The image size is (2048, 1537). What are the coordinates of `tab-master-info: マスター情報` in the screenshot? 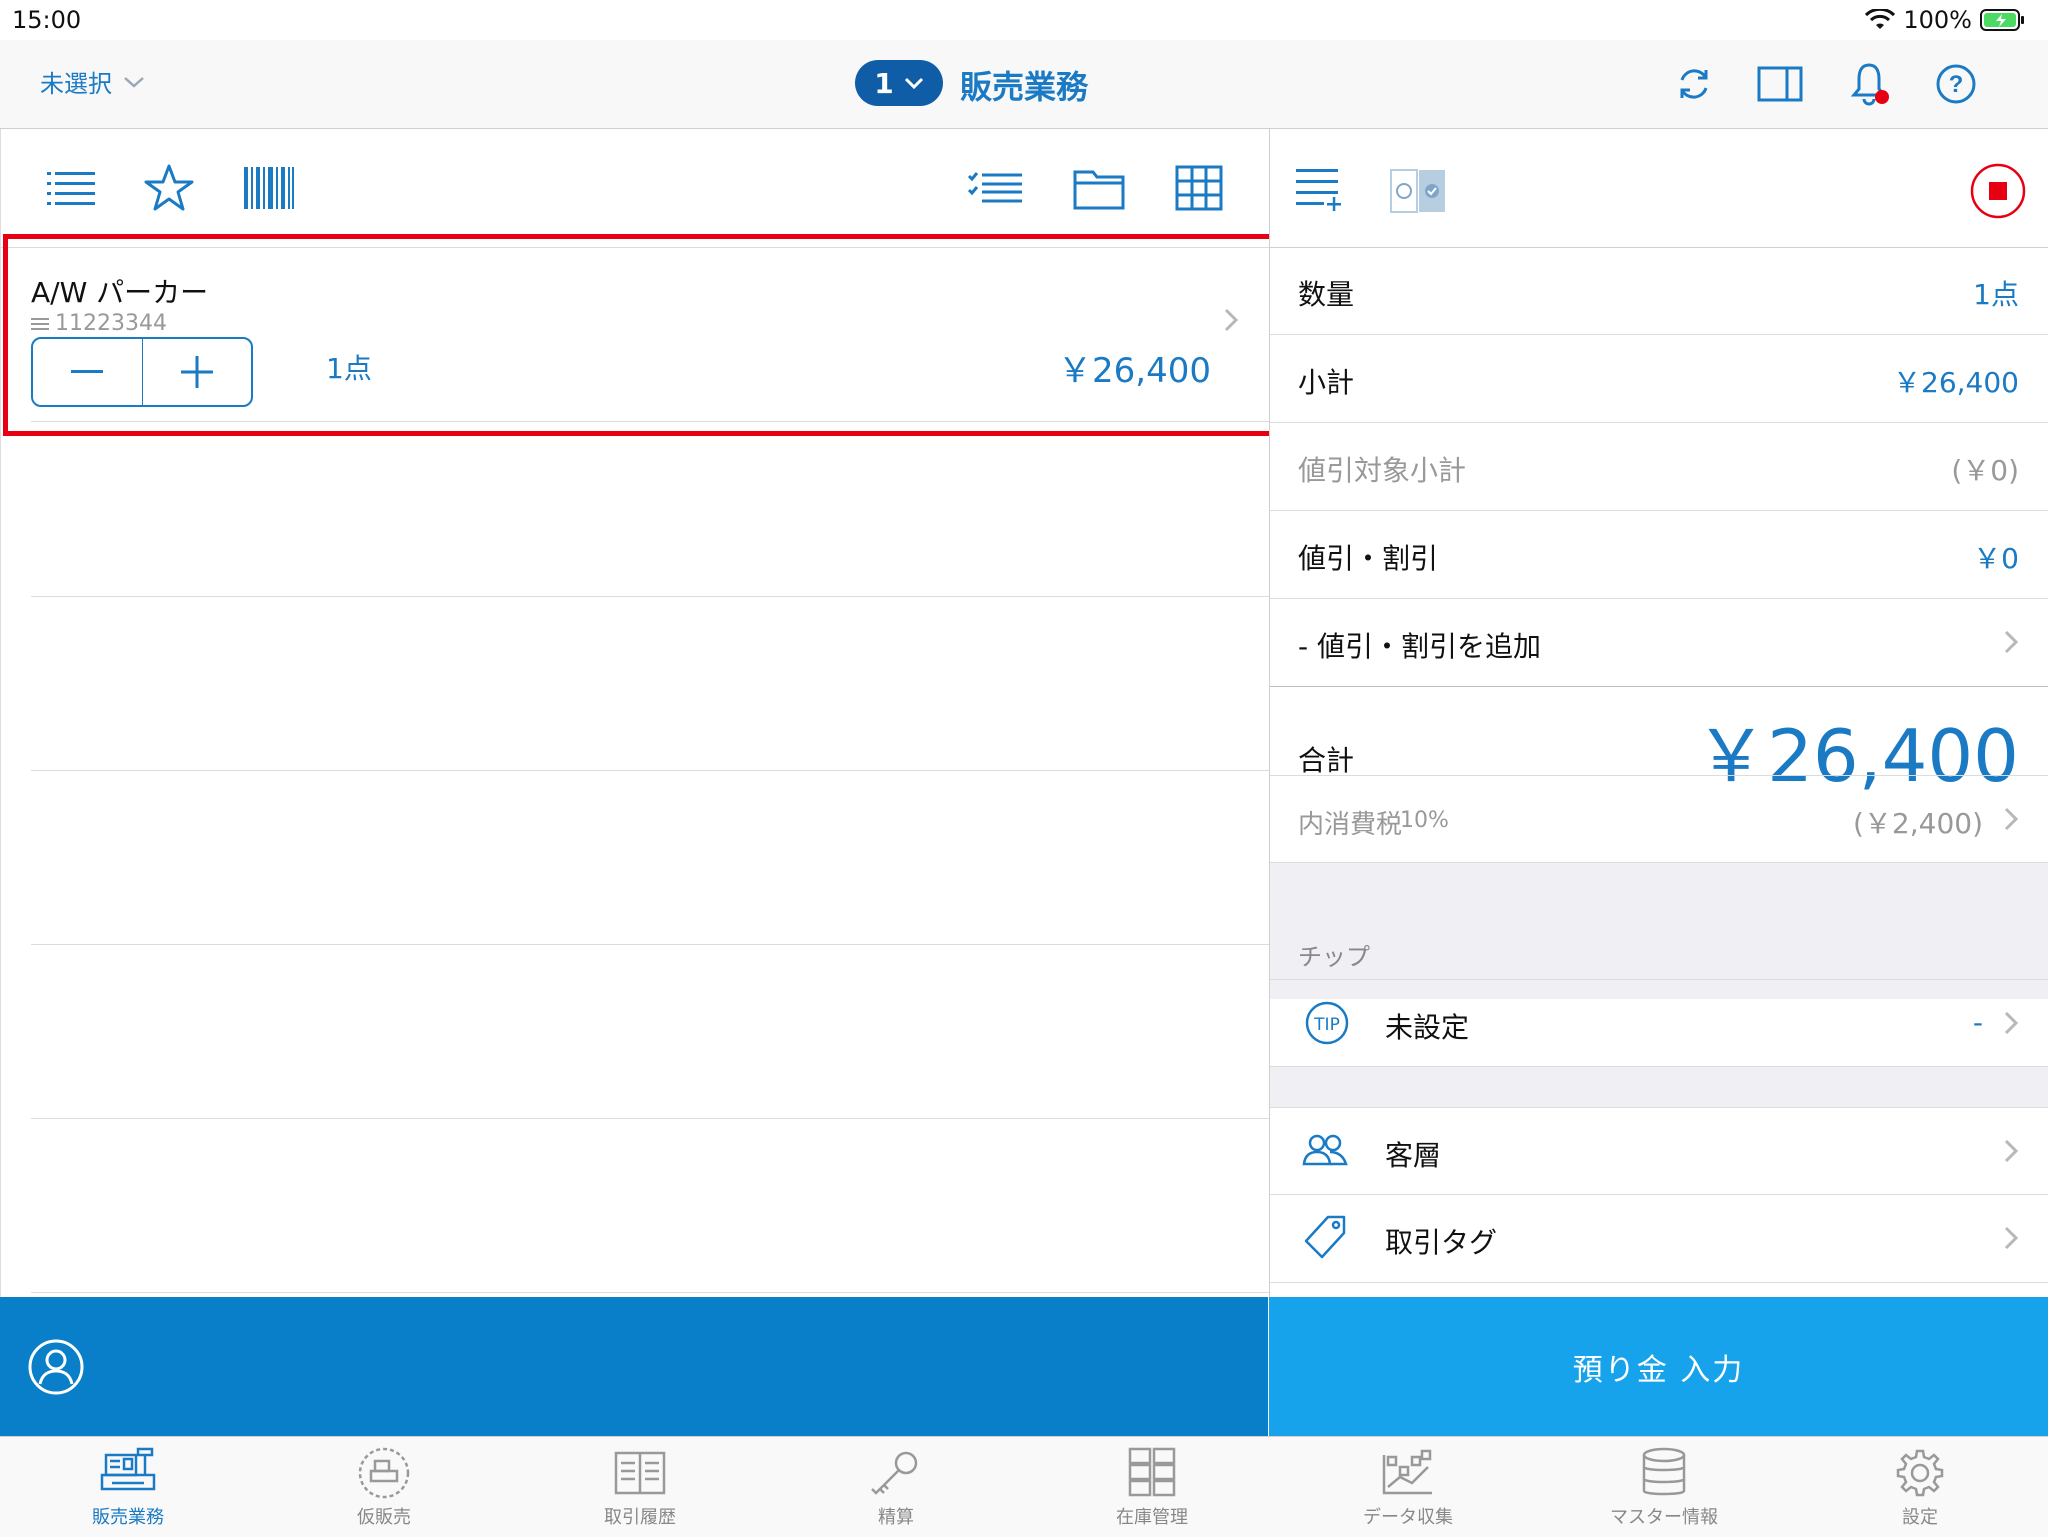 It's located at (1664, 1487).